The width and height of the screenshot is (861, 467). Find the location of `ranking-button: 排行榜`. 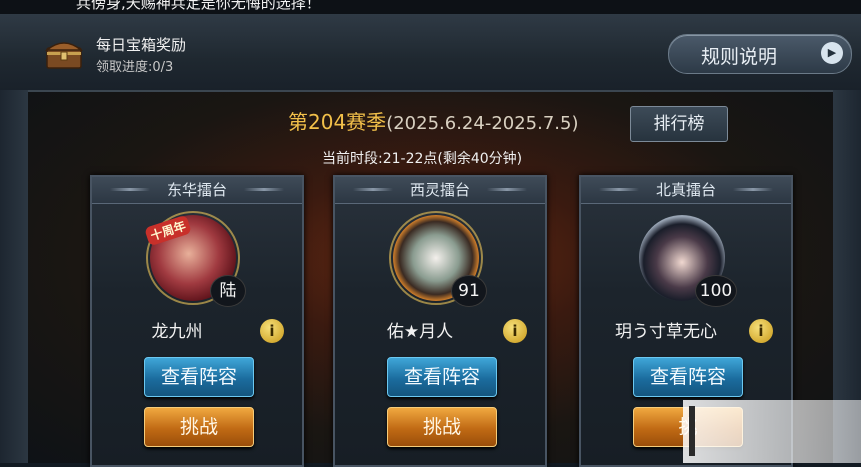

ranking-button: 排行榜 is located at coordinates (679, 124).